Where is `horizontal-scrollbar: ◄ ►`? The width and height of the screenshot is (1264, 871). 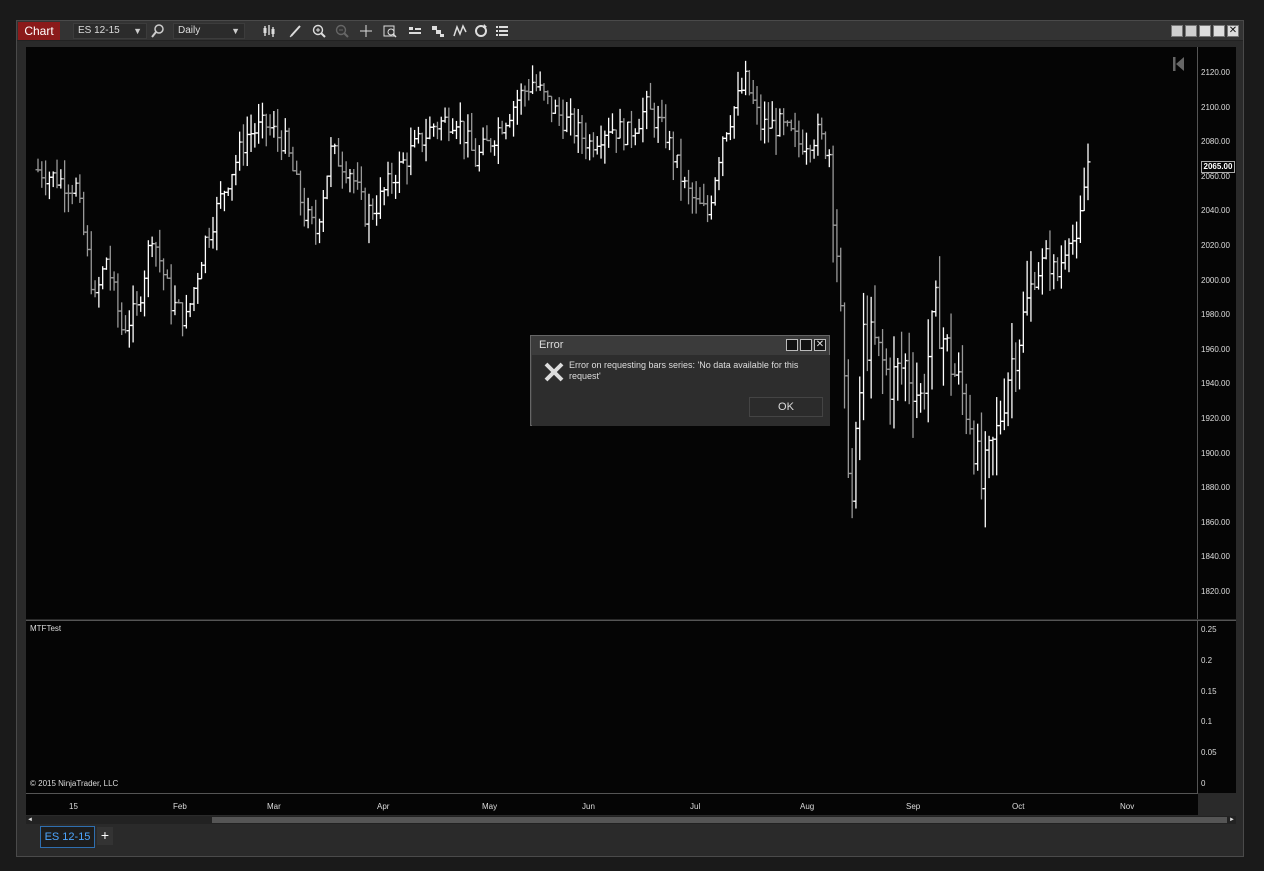
horizontal-scrollbar: ◄ ► is located at coordinates (631, 820).